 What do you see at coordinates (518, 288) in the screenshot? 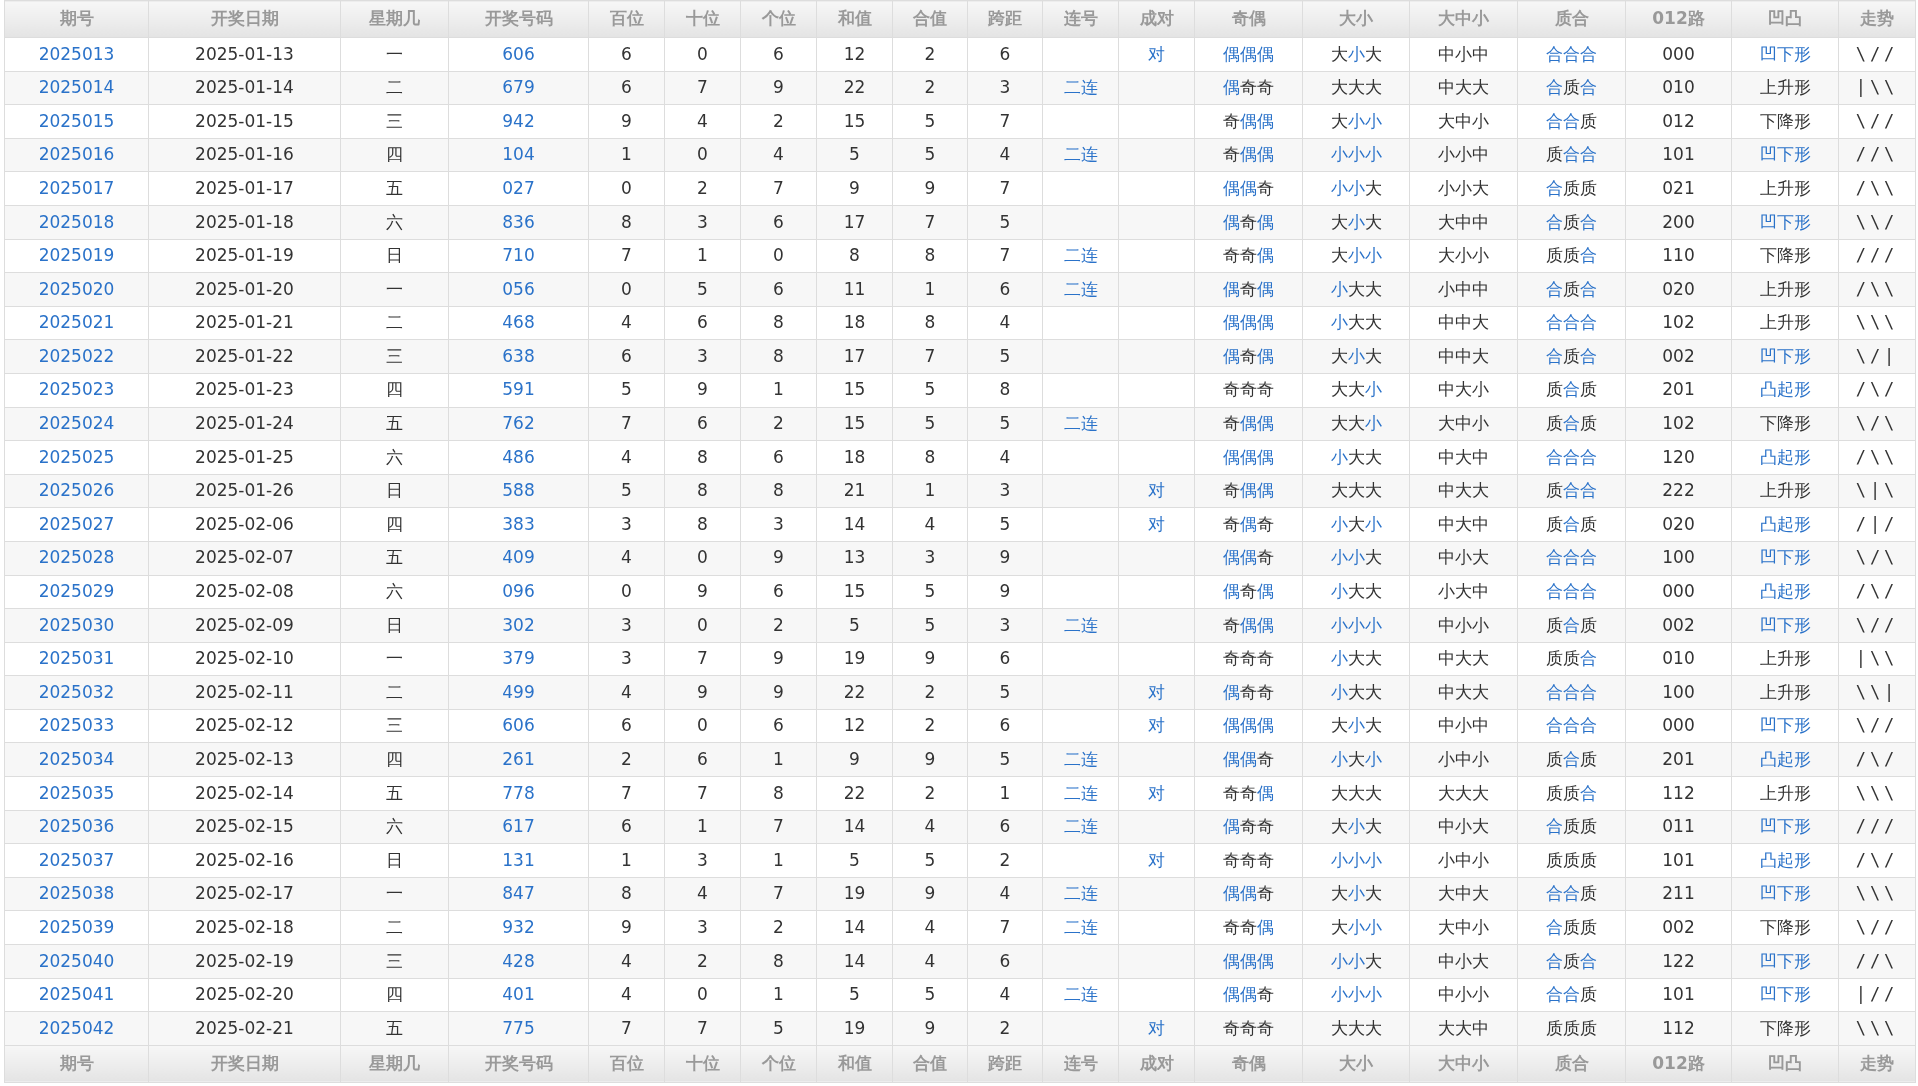
I see `number-link: 056` at bounding box center [518, 288].